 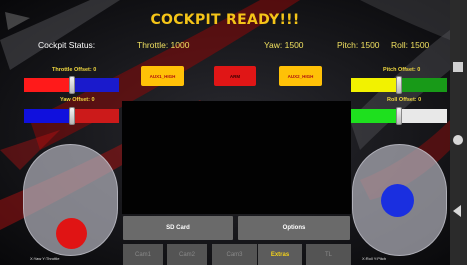 I want to click on right-joystick-knob, so click(x=397, y=200).